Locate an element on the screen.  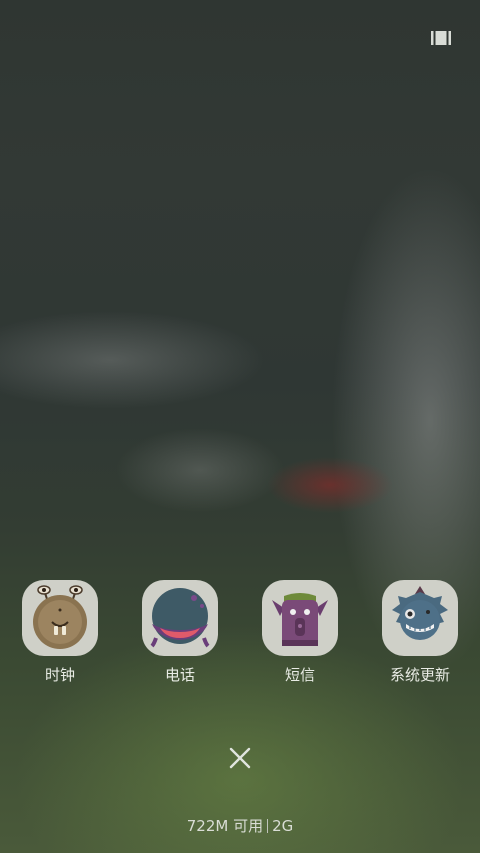
clear-all-button is located at coordinates (240, 758).